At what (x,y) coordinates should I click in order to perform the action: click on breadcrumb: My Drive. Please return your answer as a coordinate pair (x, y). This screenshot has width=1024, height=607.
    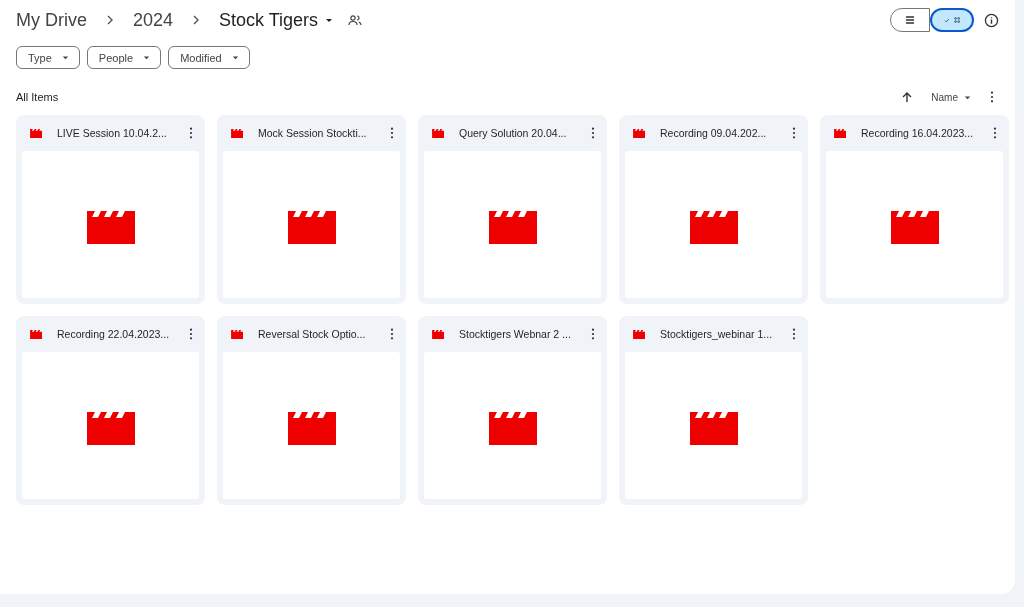
    Looking at the image, I should click on (51, 20).